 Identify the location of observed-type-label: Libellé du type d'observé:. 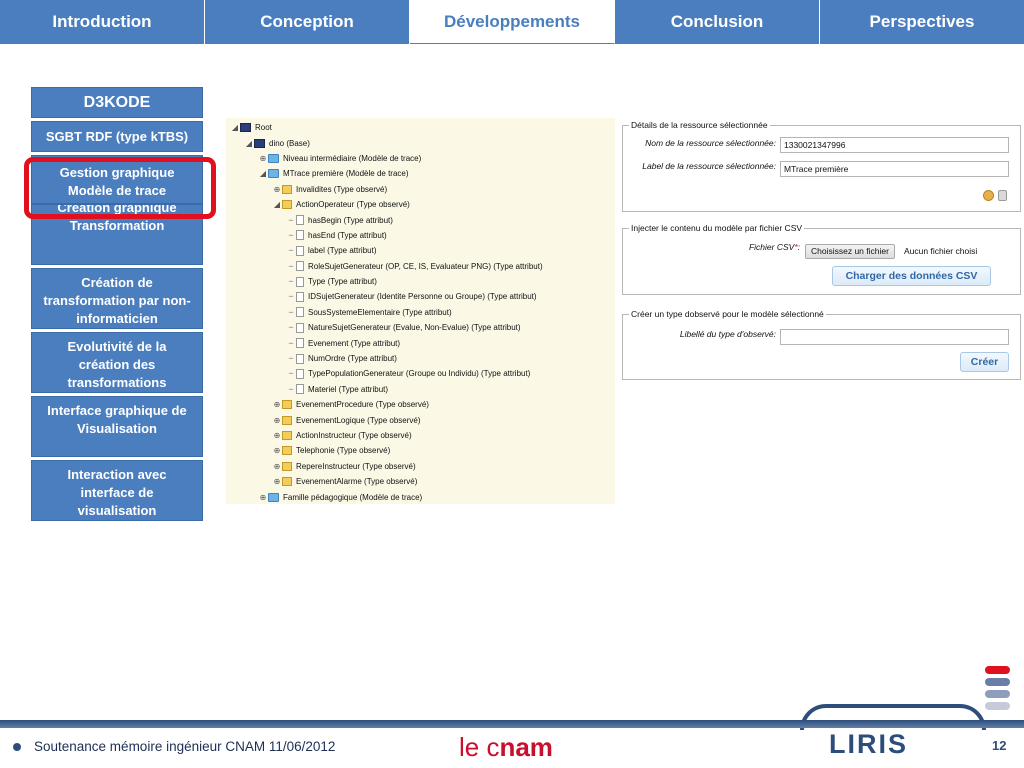
(727, 334).